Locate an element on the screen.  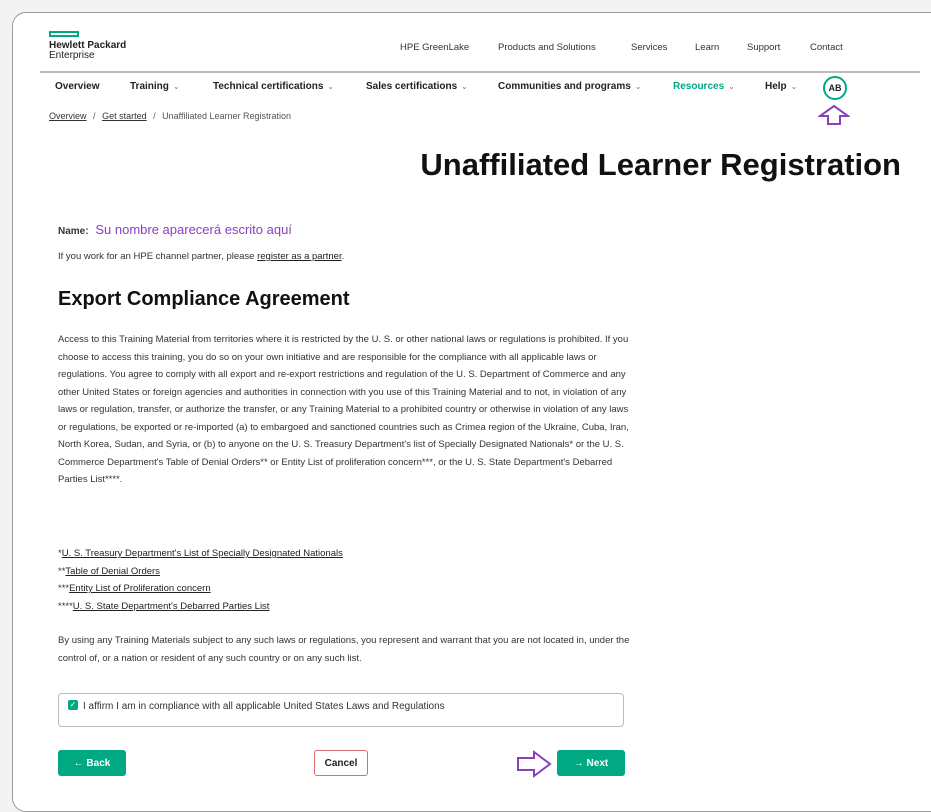
name-row: Name: Su nombre aparecerá escrito aquí is located at coordinates (175, 229).